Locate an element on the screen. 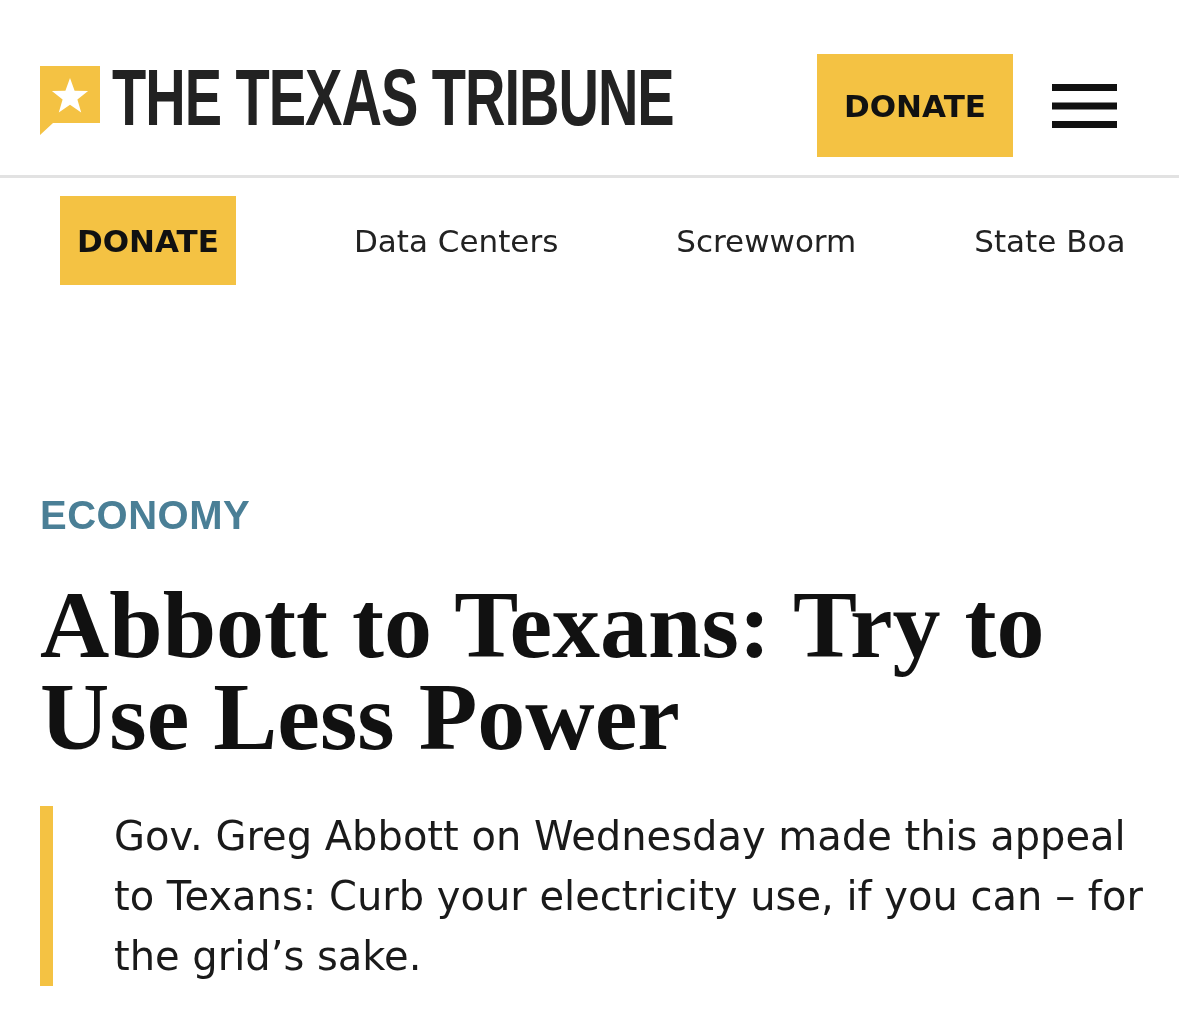 The width and height of the screenshot is (1179, 1010). section-link: ECONOMY is located at coordinates (145, 515).